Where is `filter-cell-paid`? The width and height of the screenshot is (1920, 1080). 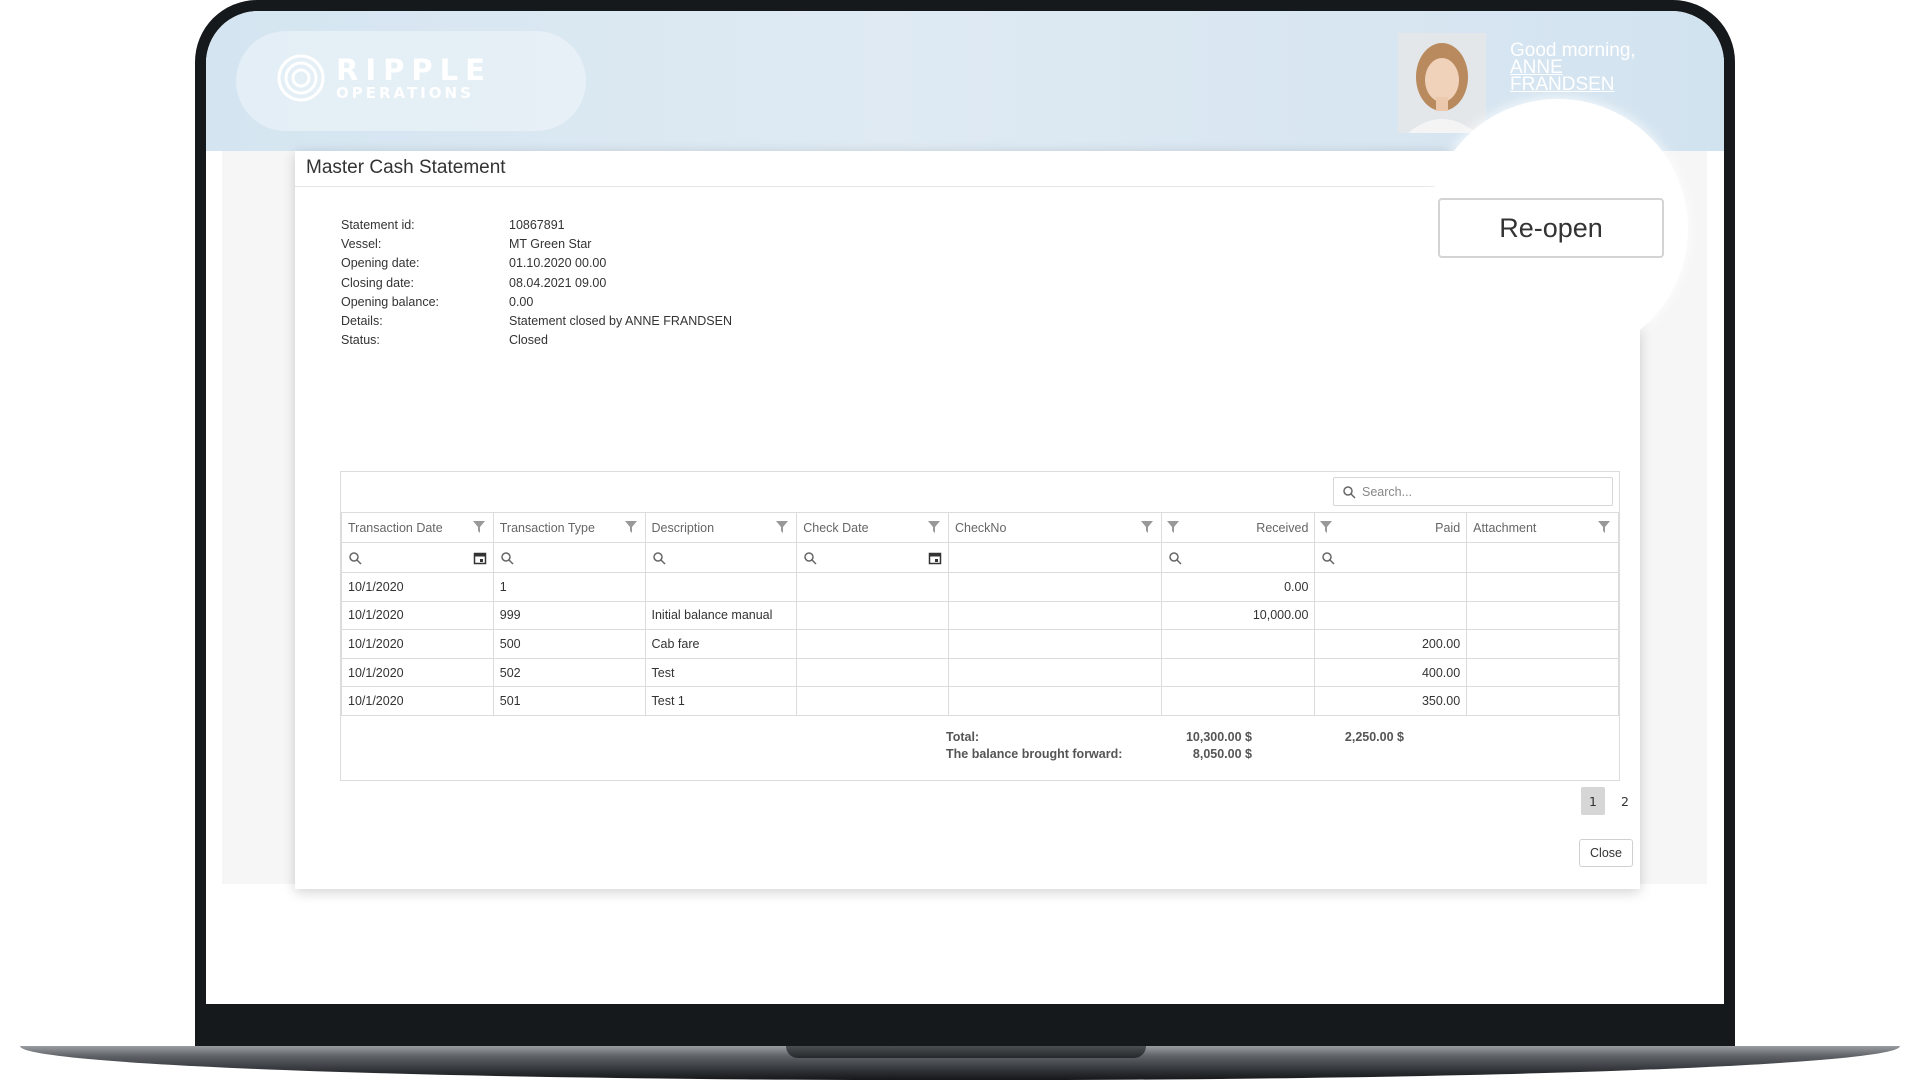 filter-cell-paid is located at coordinates (1391, 557).